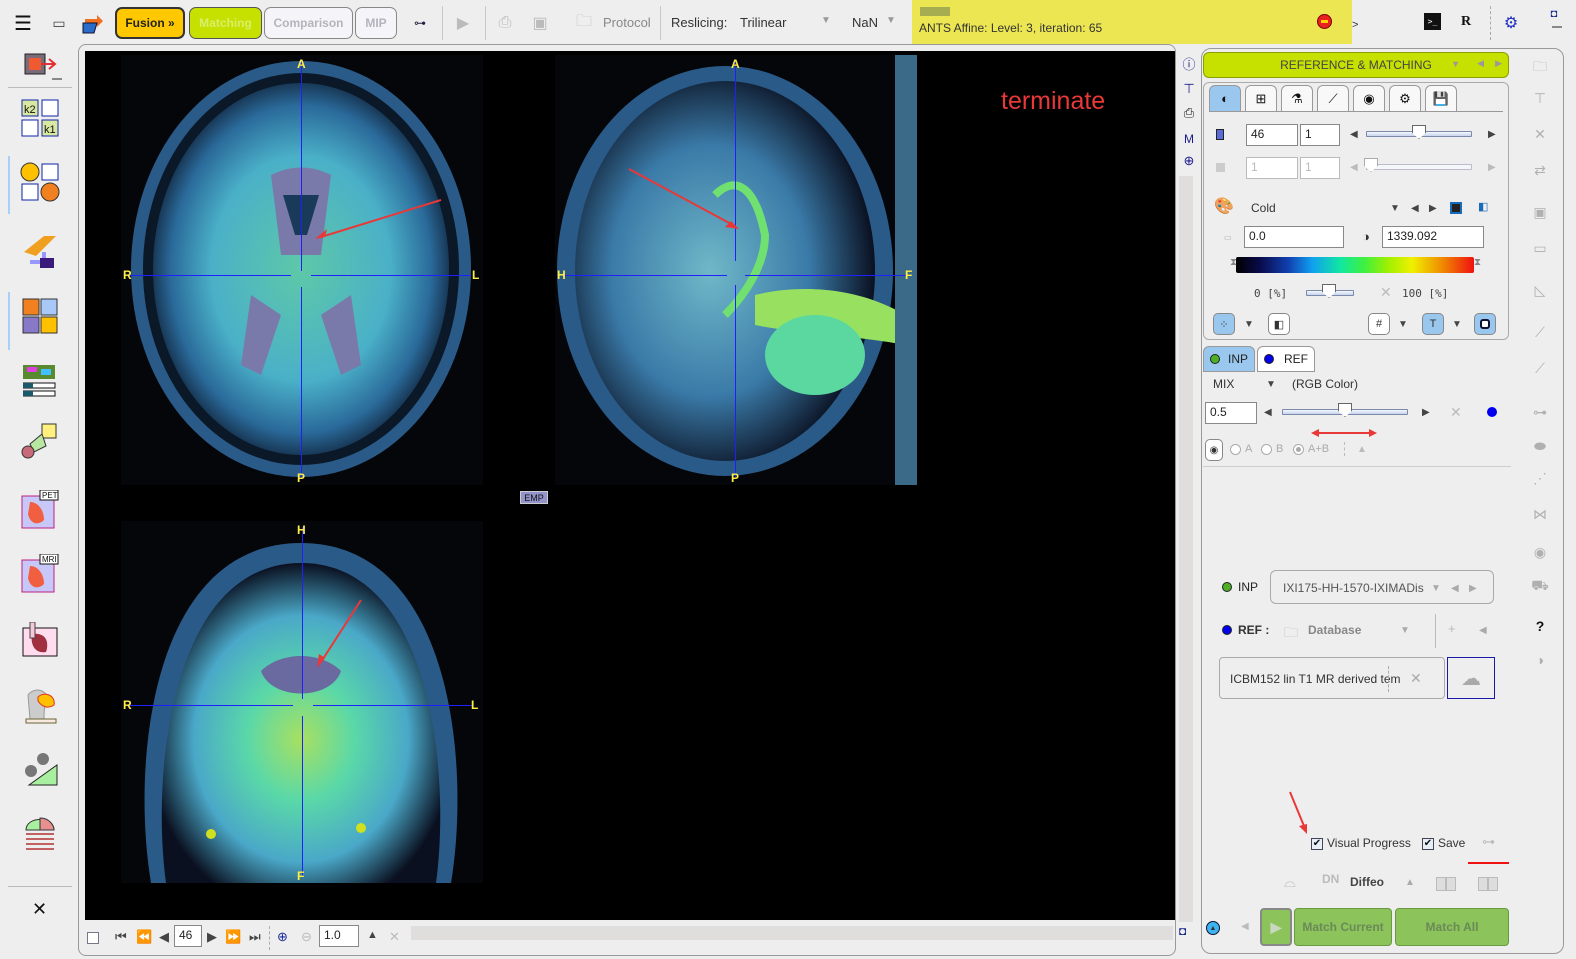 The image size is (1576, 959). Describe the element at coordinates (1511, 23) in the screenshot. I see `user-settings-icon: ⚙` at that location.